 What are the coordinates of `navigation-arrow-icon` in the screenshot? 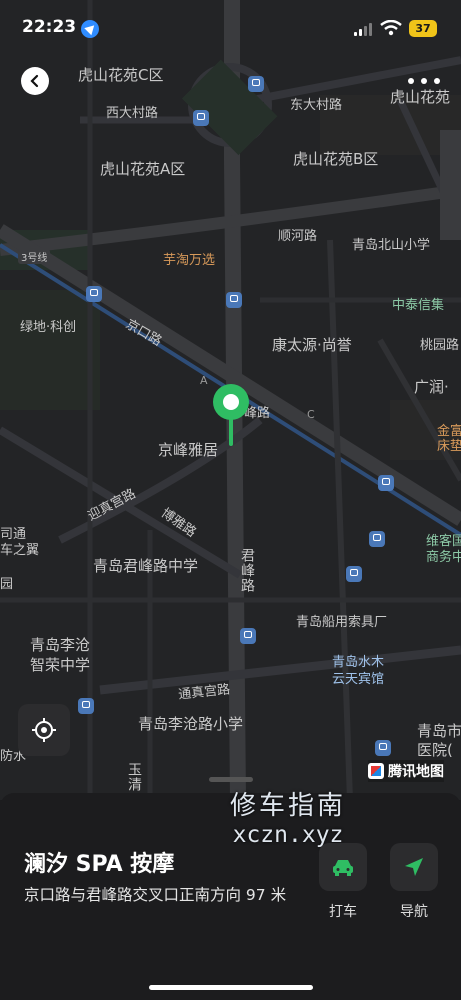 It's located at (414, 867).